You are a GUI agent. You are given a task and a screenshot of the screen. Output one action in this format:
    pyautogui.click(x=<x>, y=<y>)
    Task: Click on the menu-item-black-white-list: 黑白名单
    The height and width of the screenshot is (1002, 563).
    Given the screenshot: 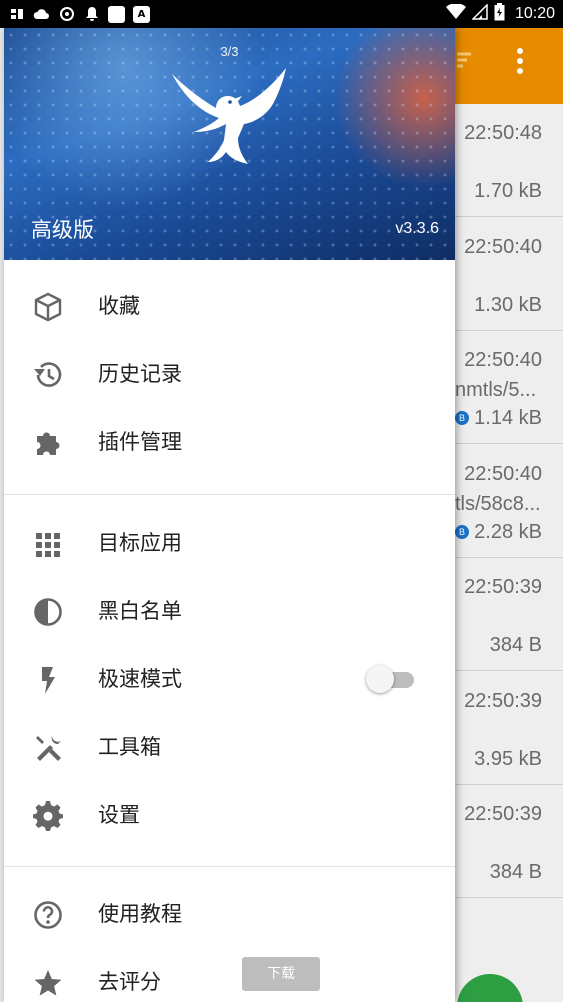 What is the action you would take?
    pyautogui.click(x=229, y=611)
    